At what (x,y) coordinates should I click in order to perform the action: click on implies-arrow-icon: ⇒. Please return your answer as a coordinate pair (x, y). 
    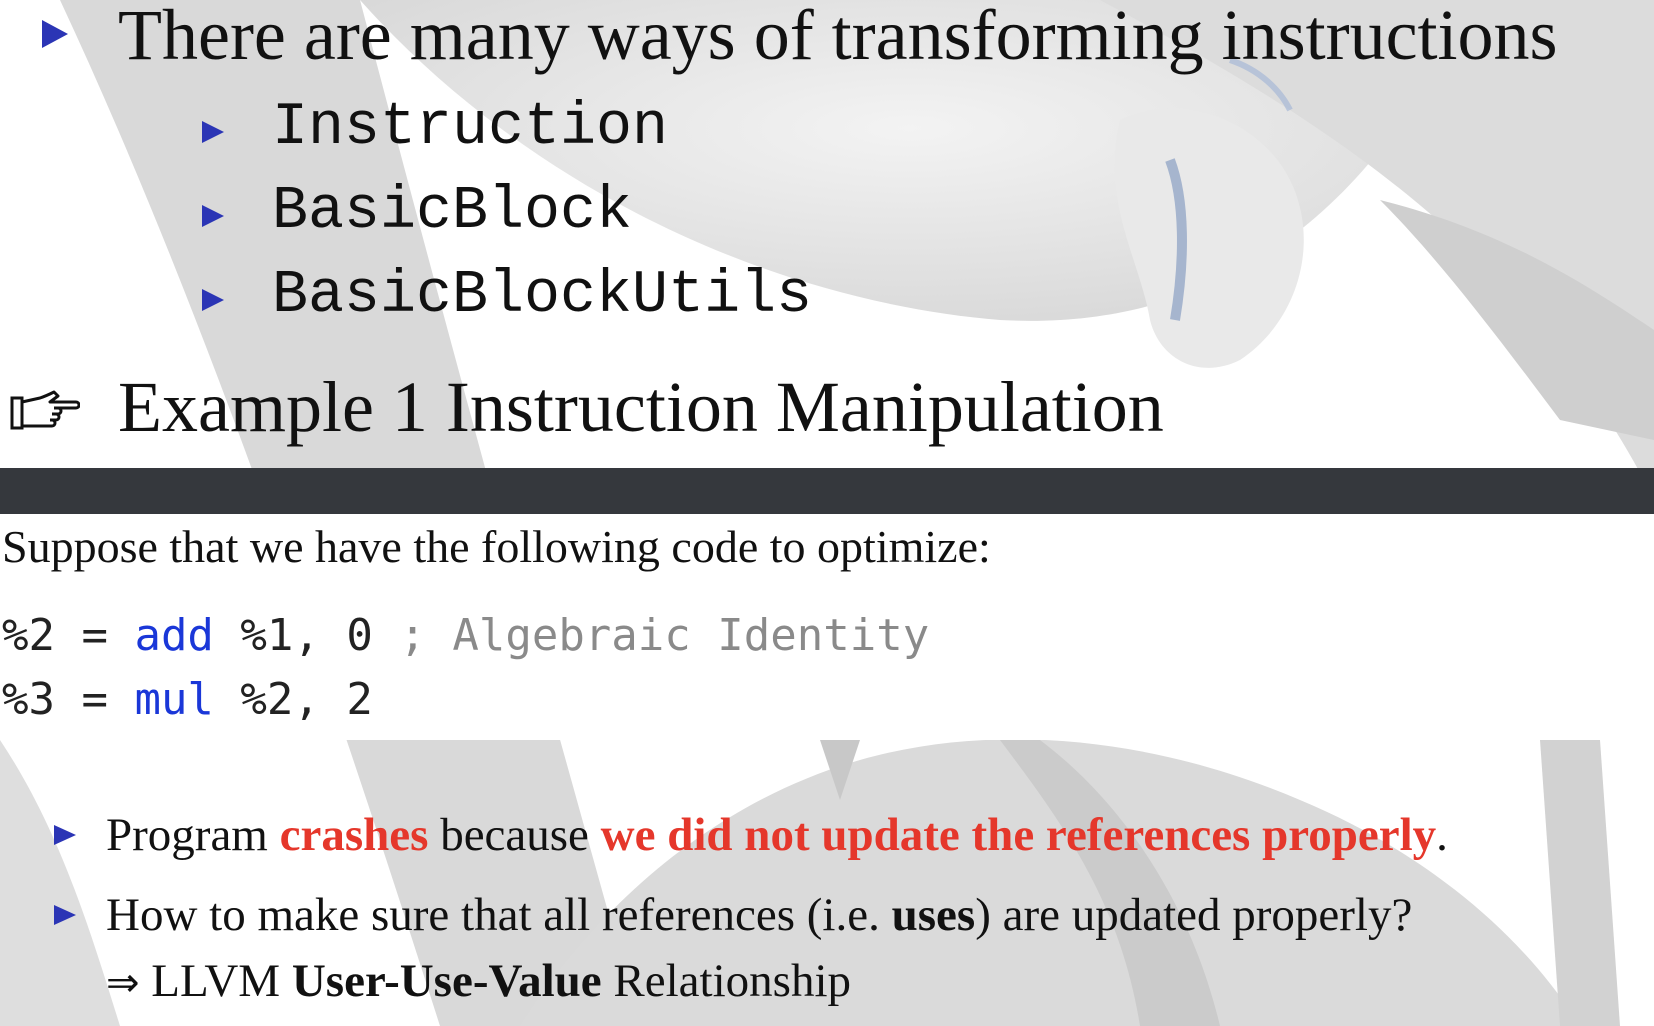
    Looking at the image, I should click on (123, 983).